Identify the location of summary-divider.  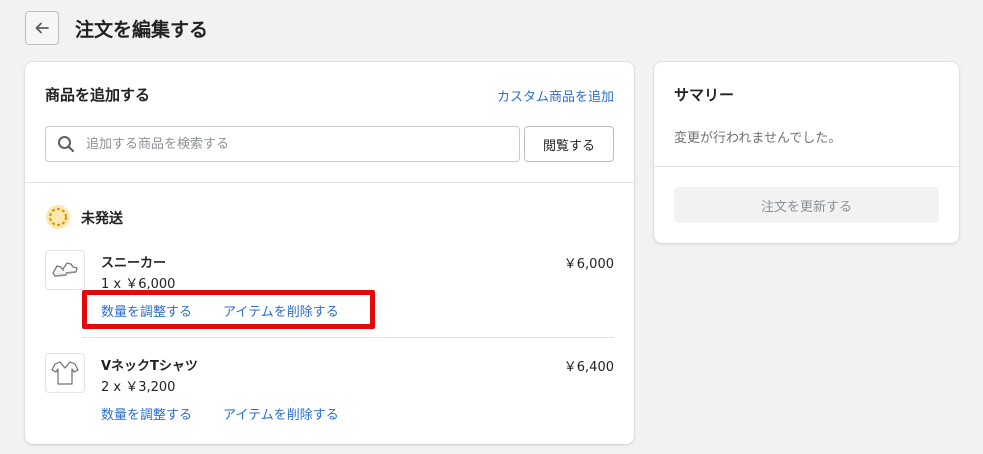
(806, 166).